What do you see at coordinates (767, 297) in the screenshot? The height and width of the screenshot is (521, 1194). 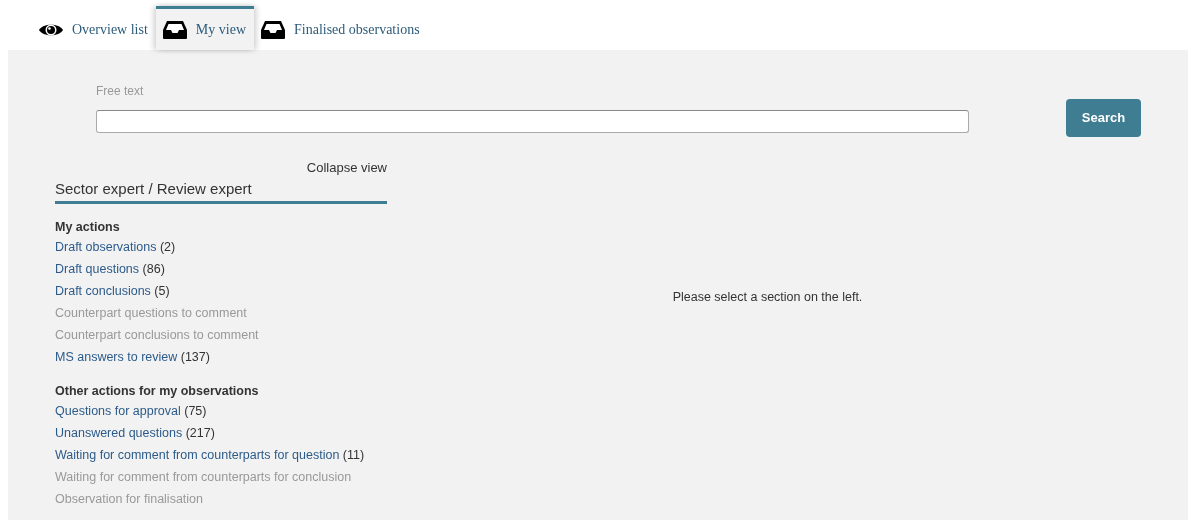 I see `placeholder-message: Please select a section on the left.` at bounding box center [767, 297].